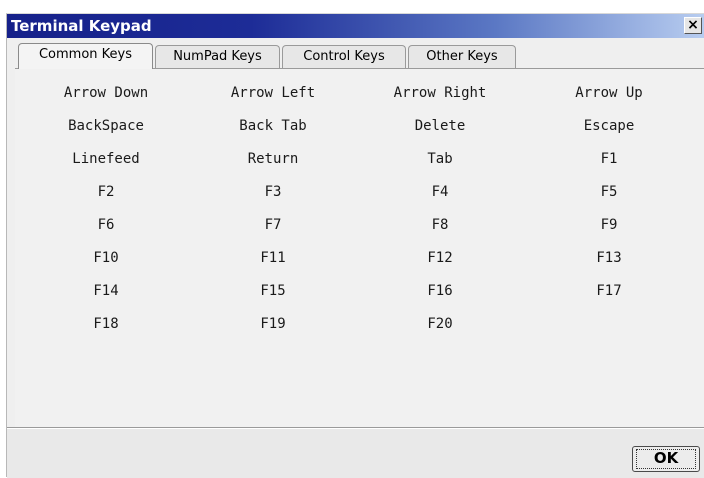 Image resolution: width=704 pixels, height=478 pixels. I want to click on key-arrow-up-button: Arrow Up, so click(609, 93).